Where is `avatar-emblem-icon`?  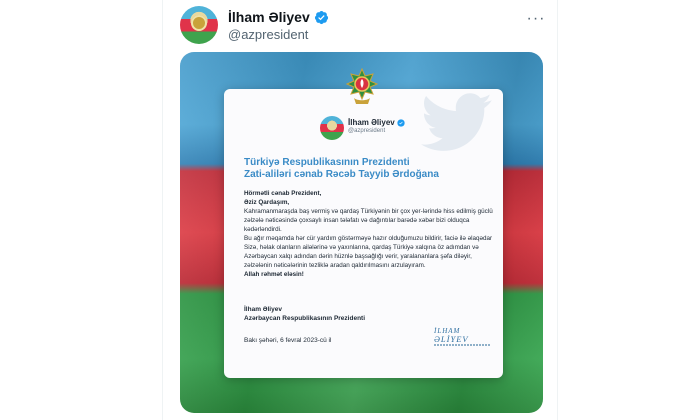 avatar-emblem-icon is located at coordinates (199, 23).